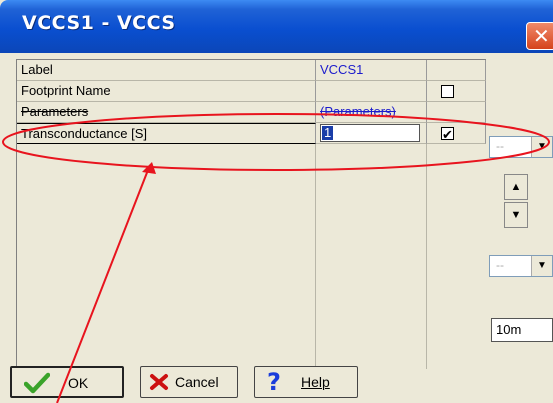 This screenshot has width=553, height=403. I want to click on checkmark-icon: ✔, so click(447, 134).